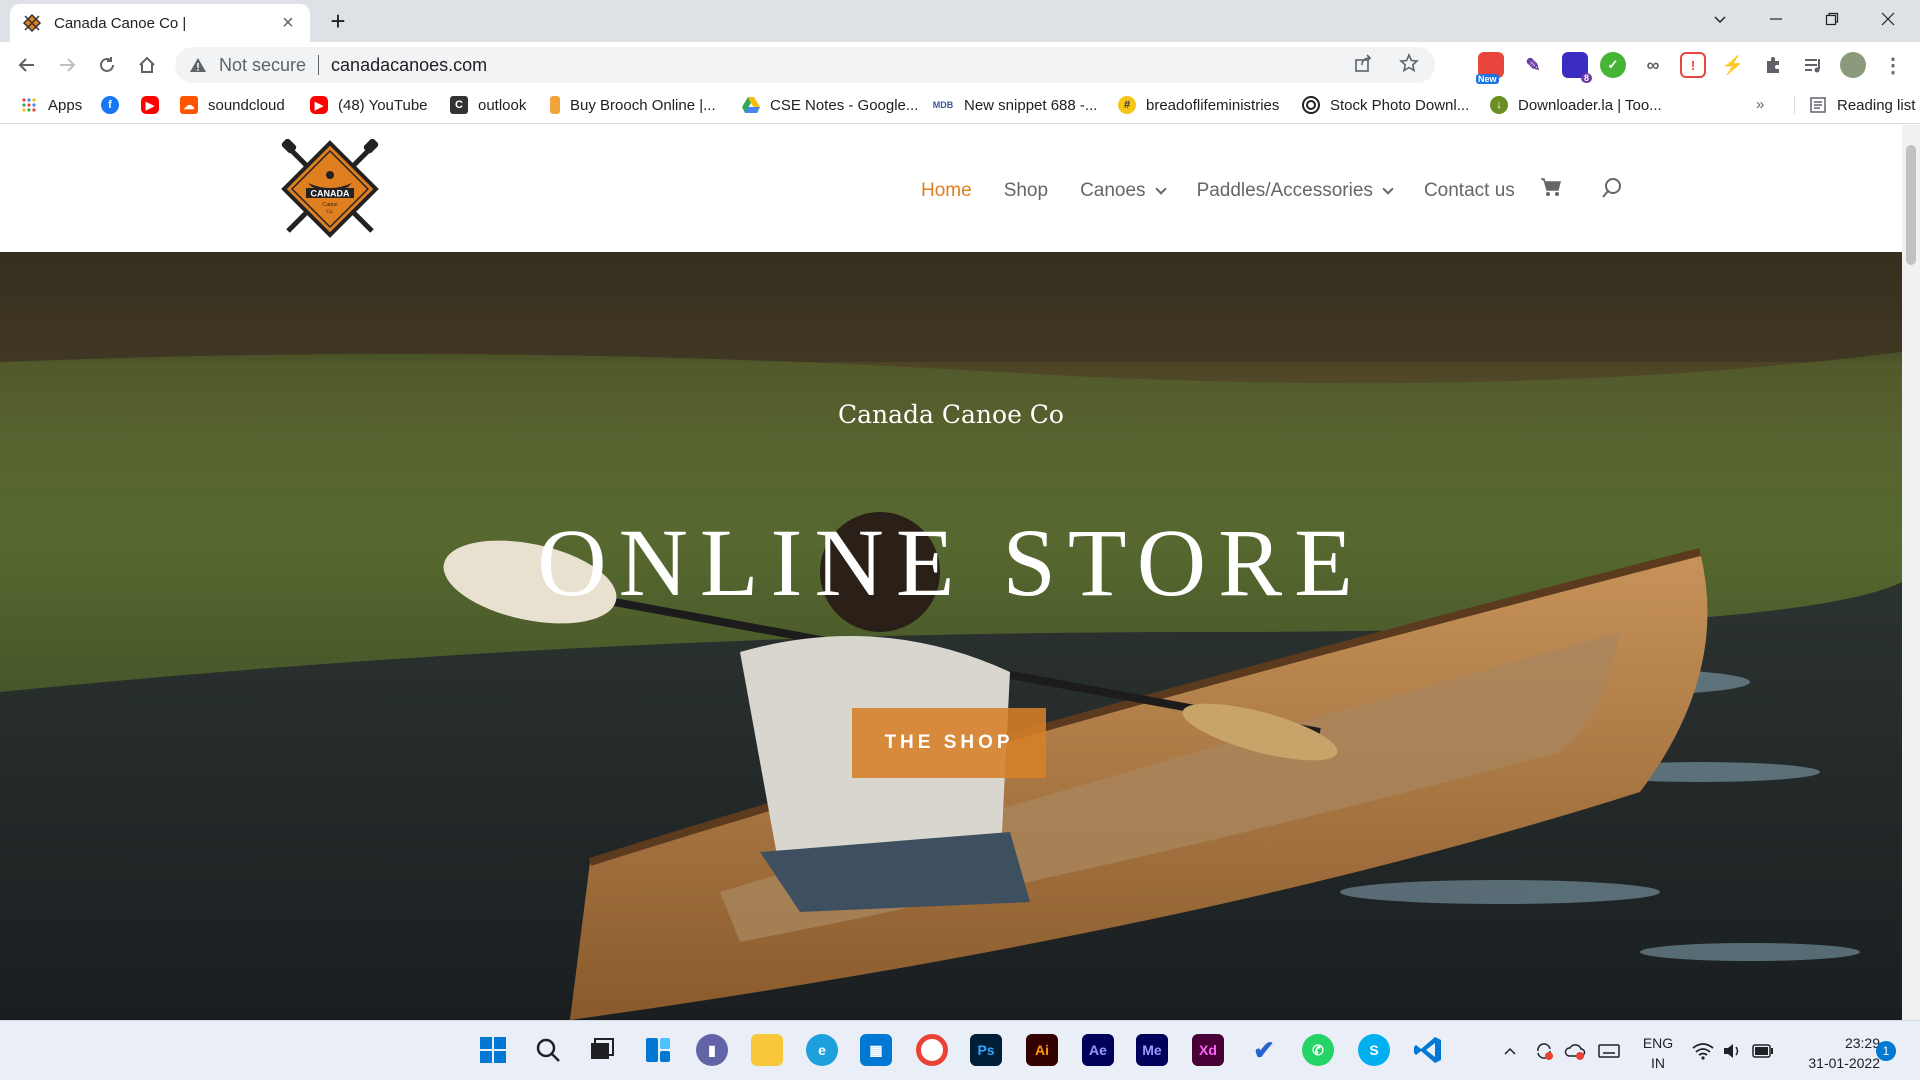 This screenshot has width=1920, height=1081. I want to click on language-line-1: ENG, so click(1658, 1043).